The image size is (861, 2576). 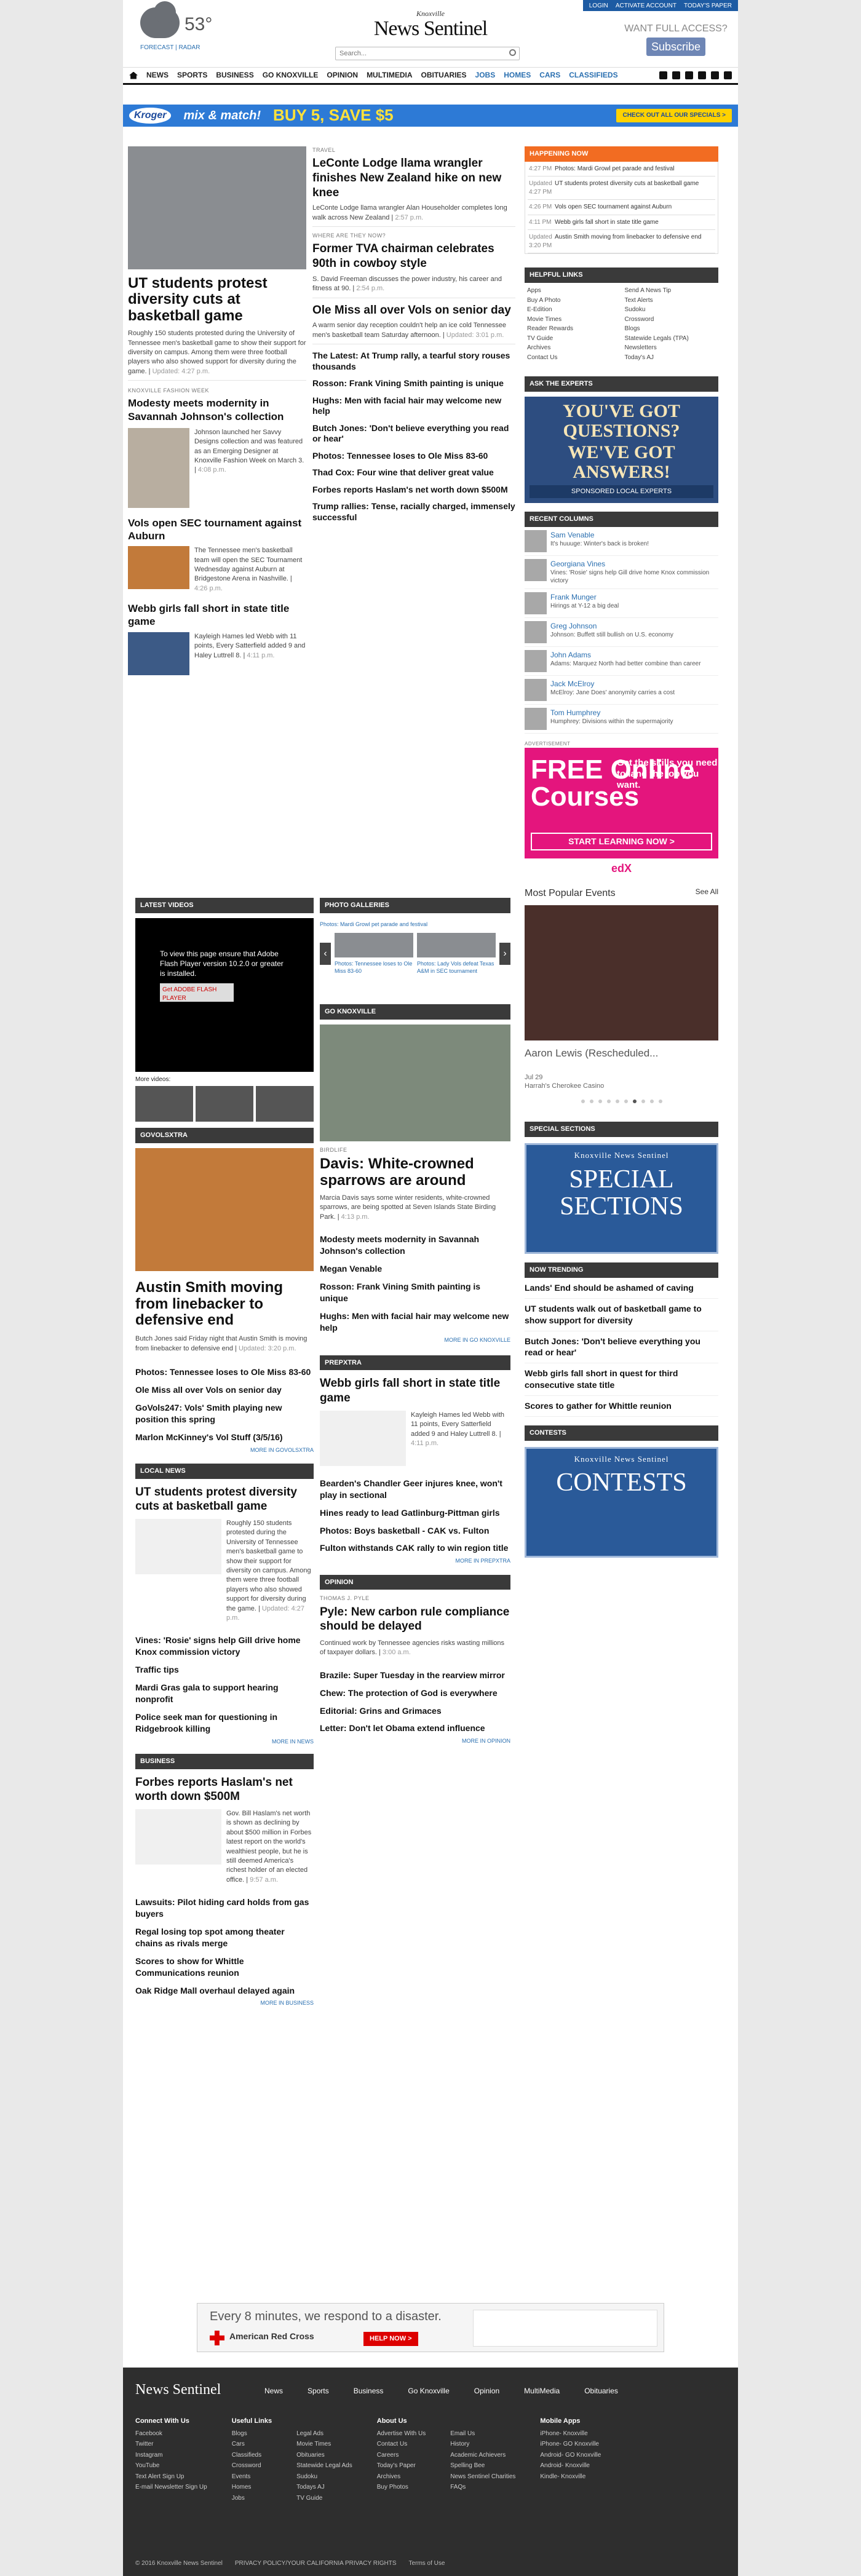 What do you see at coordinates (621, 972) in the screenshot?
I see `event-photo` at bounding box center [621, 972].